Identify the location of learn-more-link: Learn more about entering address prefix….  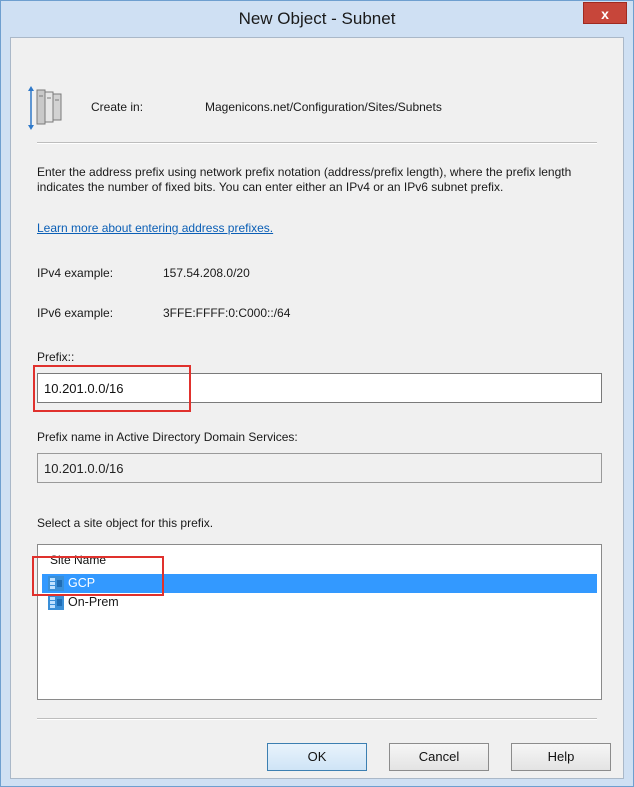
(155, 228).